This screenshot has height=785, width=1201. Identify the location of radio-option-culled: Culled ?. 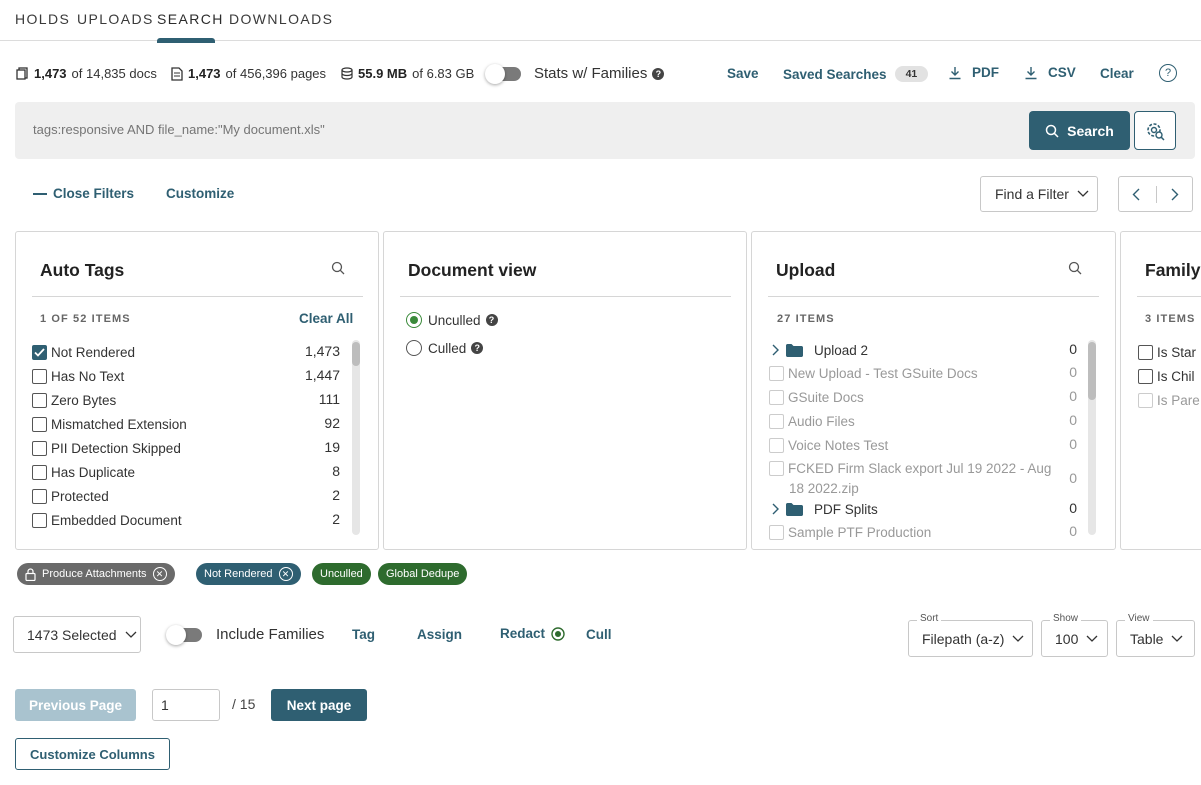
(445, 348).